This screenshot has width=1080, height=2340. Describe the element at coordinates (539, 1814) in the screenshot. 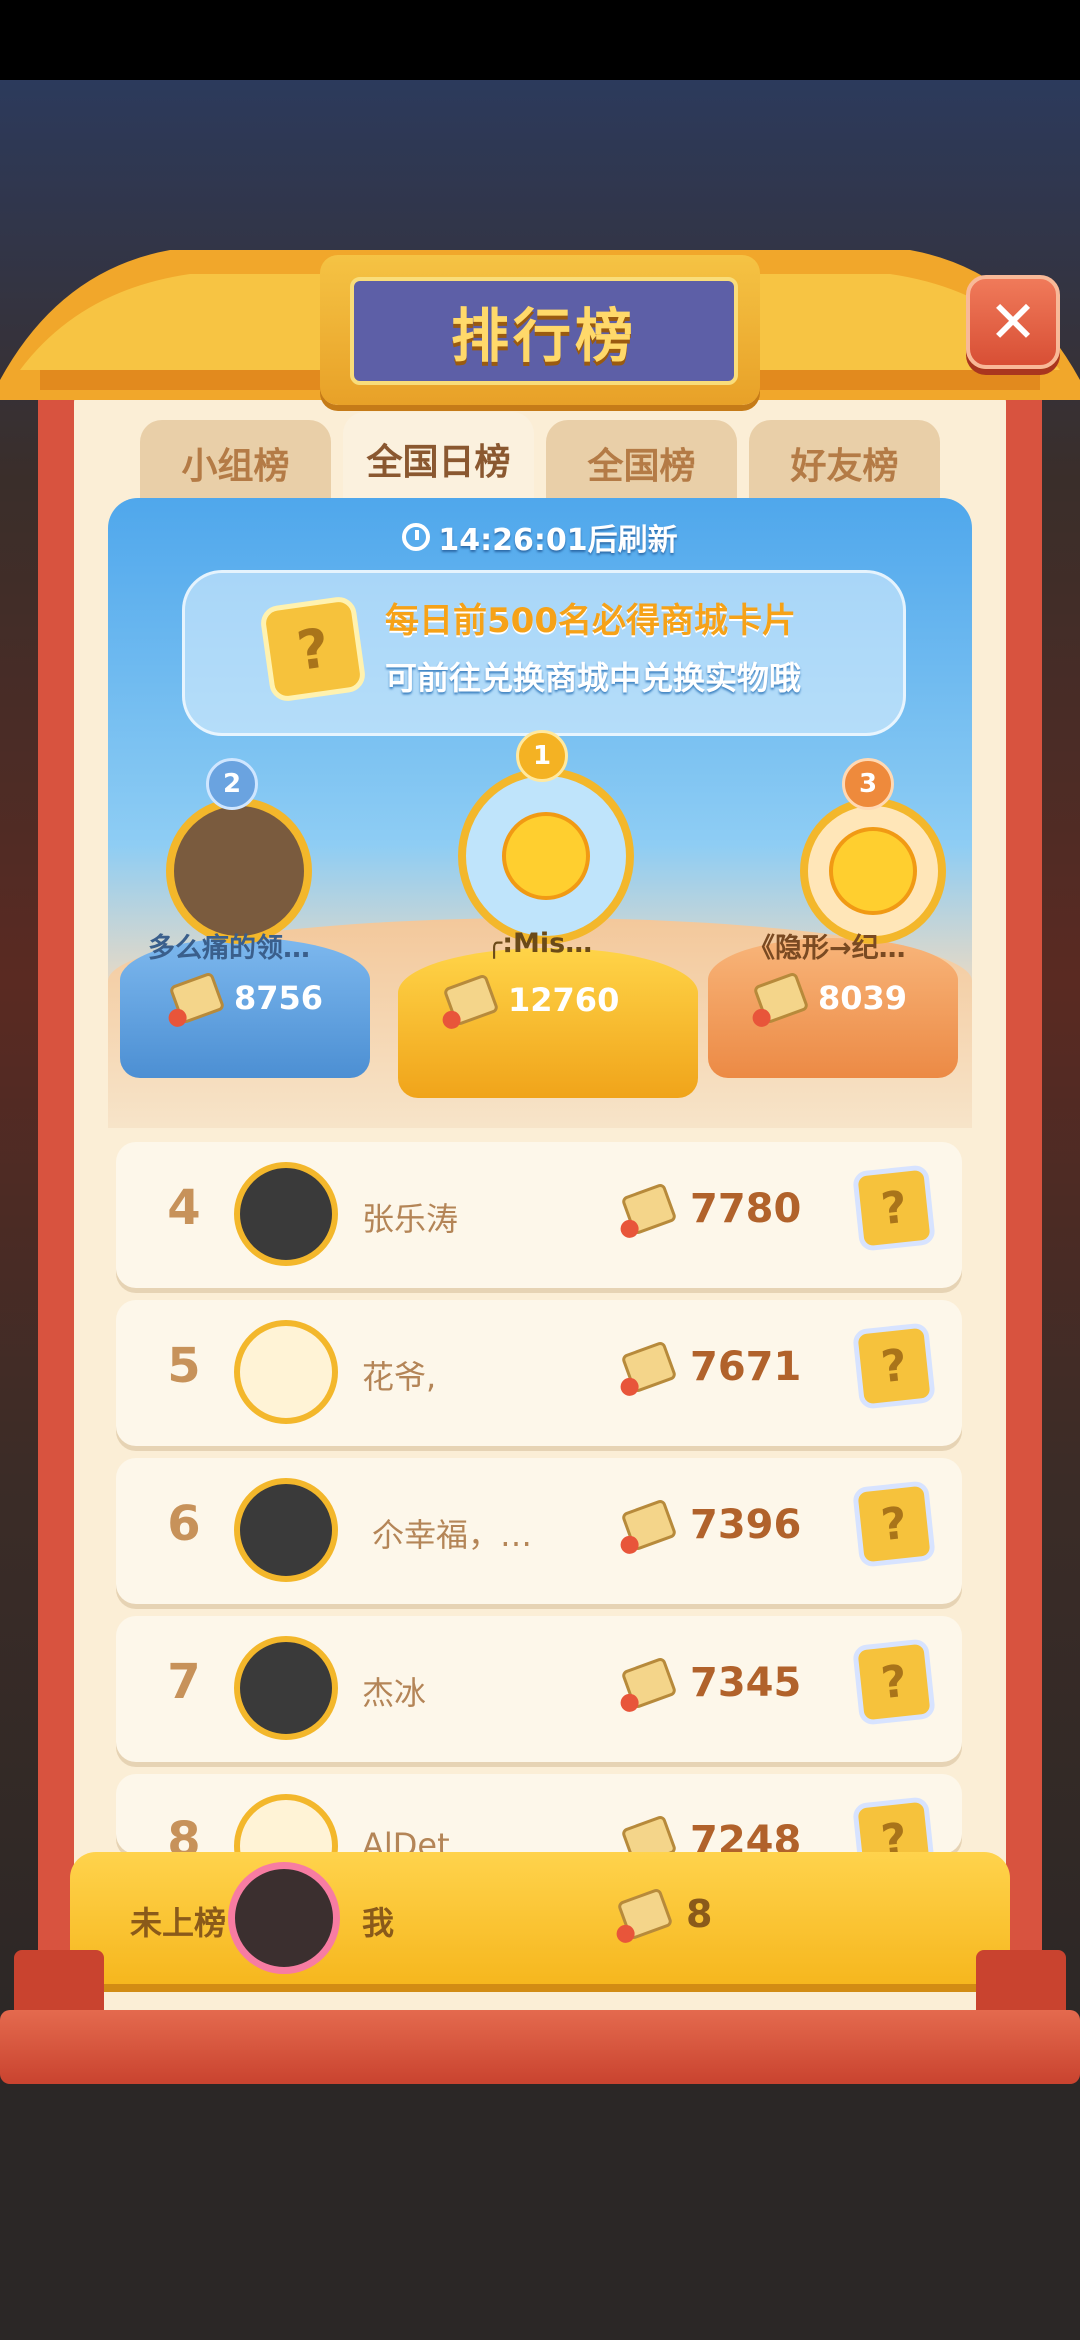

I see `list-item: 8 AlDet 7248 ?` at that location.